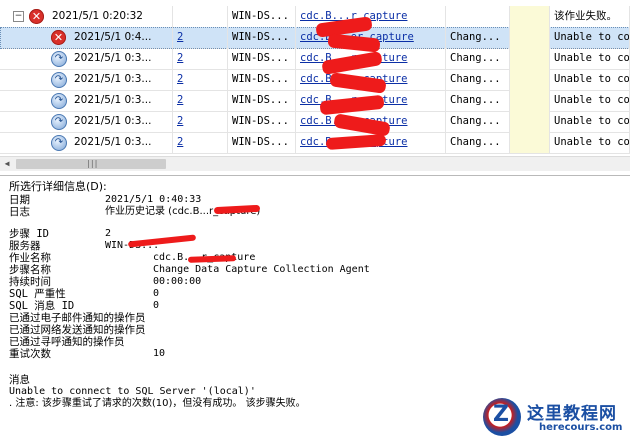 Image resolution: width=630 pixels, height=440 pixels. I want to click on step-id-value: 2, so click(108, 233).